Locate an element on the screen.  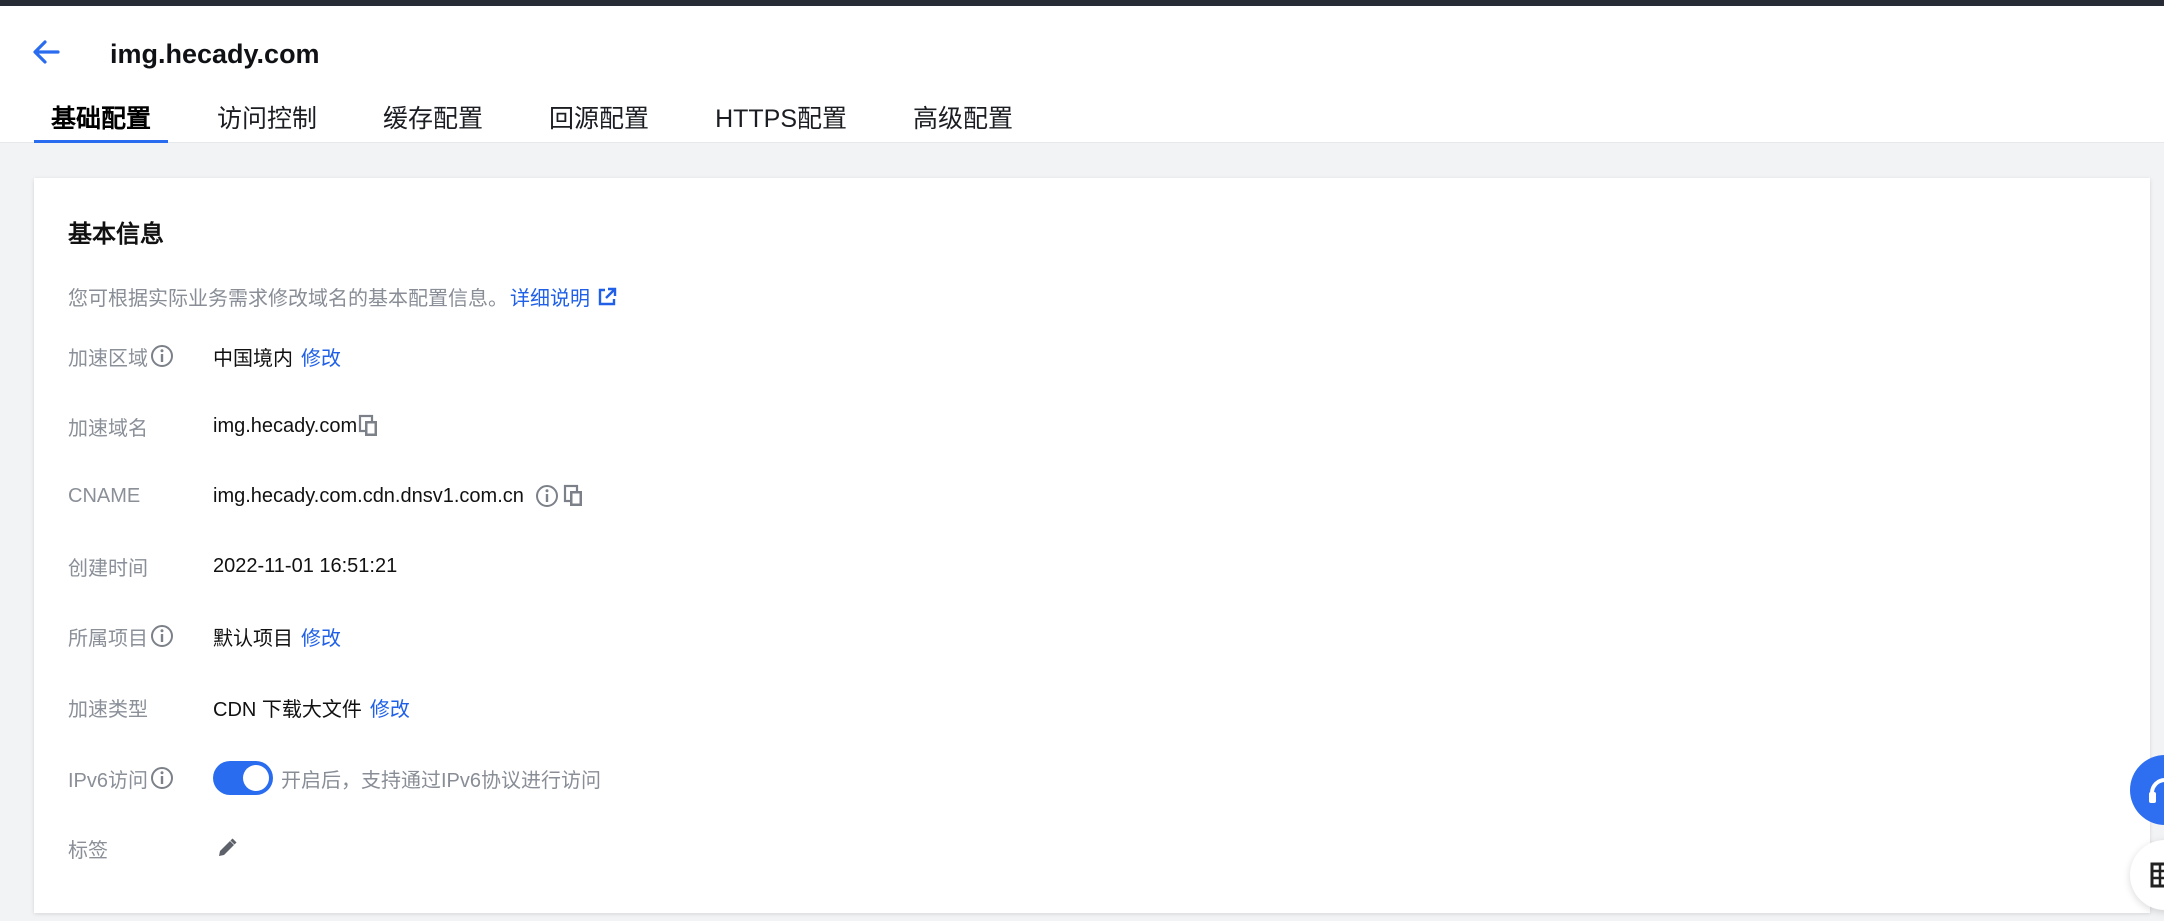
headset-icon is located at coordinates (2156, 790).